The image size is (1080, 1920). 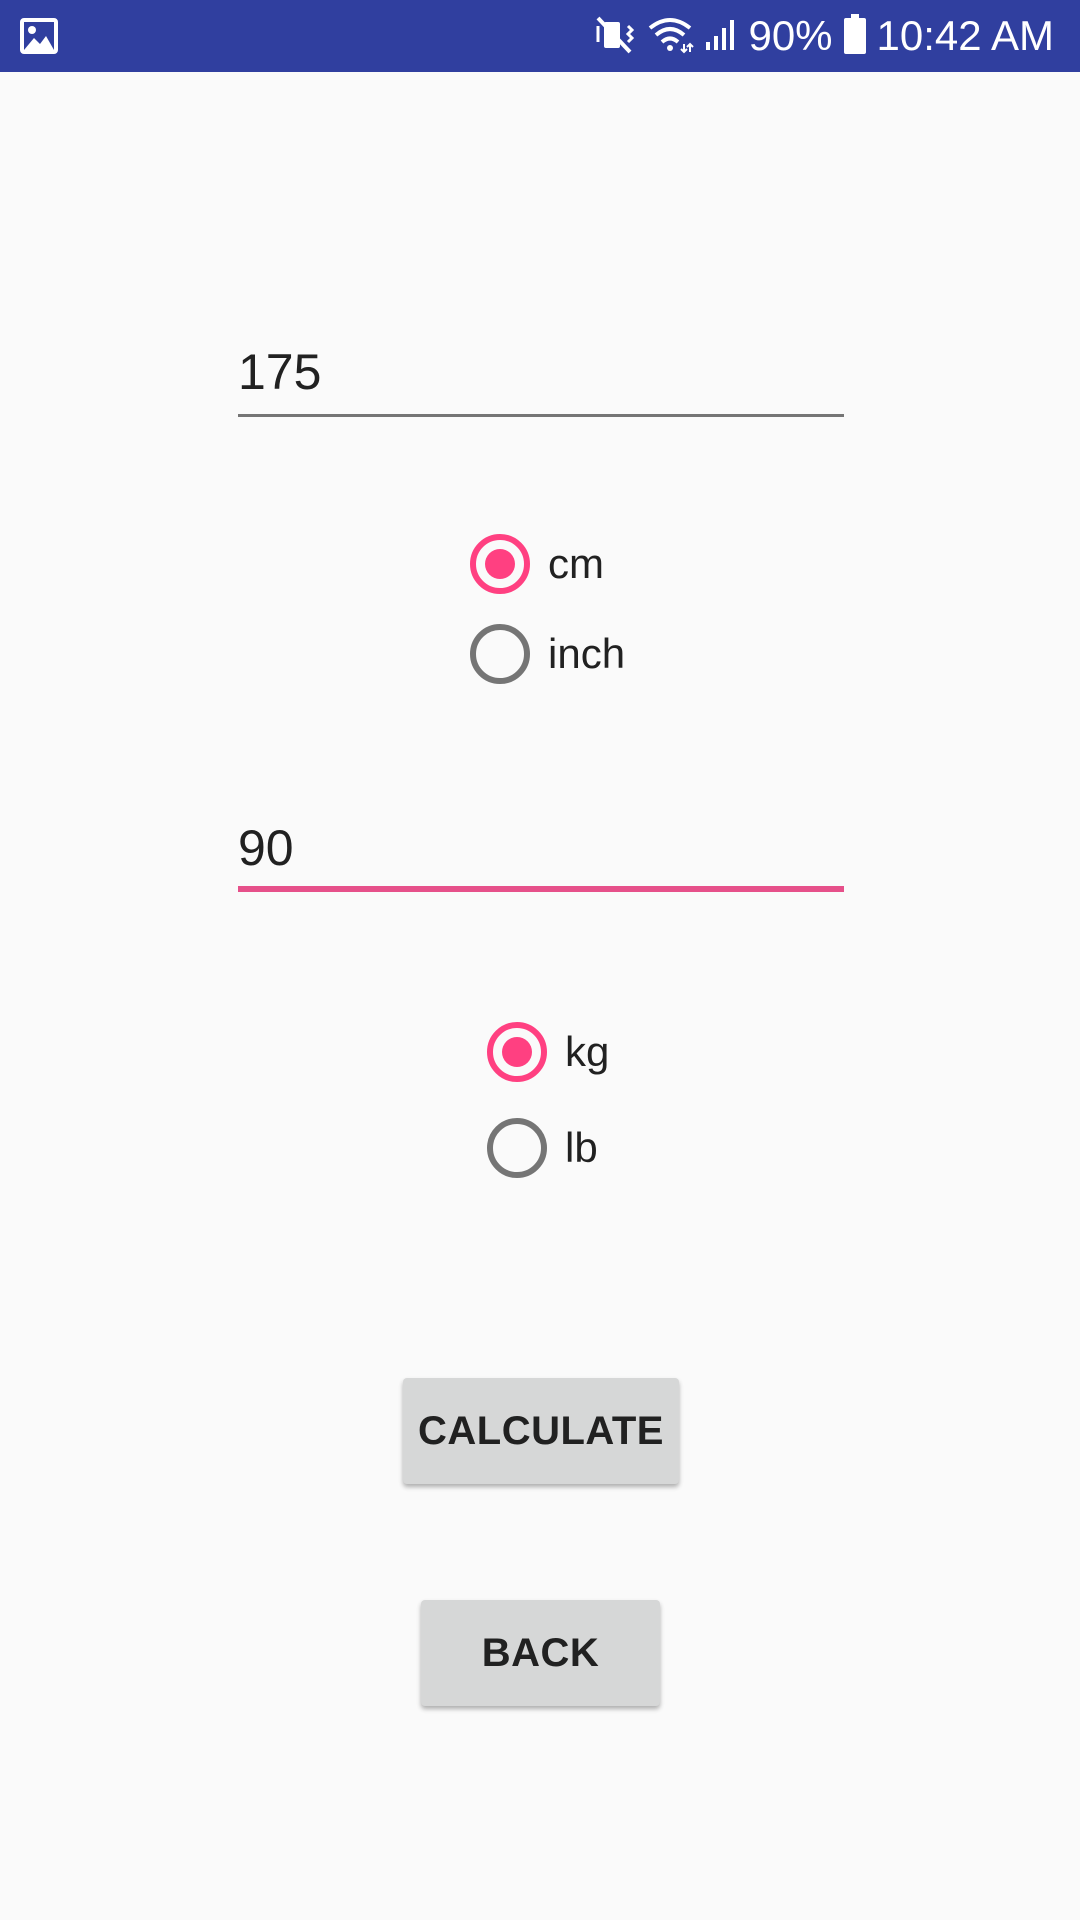 I want to click on height-value: 175, so click(x=280, y=372).